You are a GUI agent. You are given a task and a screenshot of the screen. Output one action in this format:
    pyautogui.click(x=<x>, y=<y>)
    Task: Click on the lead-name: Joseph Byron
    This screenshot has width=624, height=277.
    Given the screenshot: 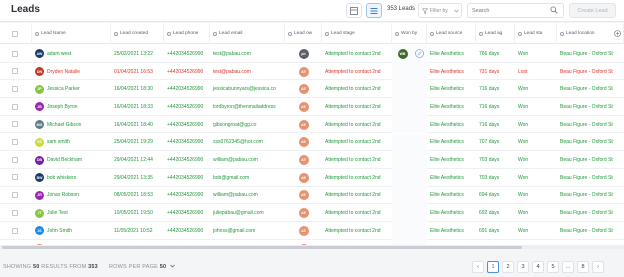 What is the action you would take?
    pyautogui.click(x=62, y=107)
    